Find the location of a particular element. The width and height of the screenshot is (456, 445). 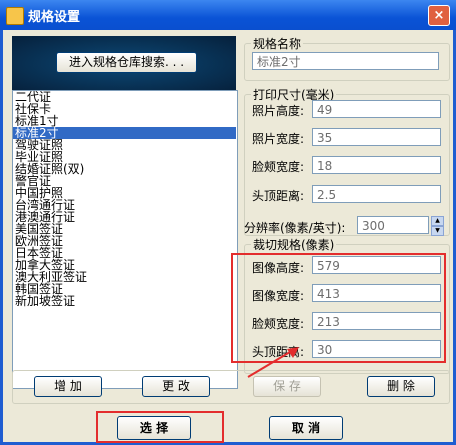

select-highlight-box is located at coordinates (160, 427).